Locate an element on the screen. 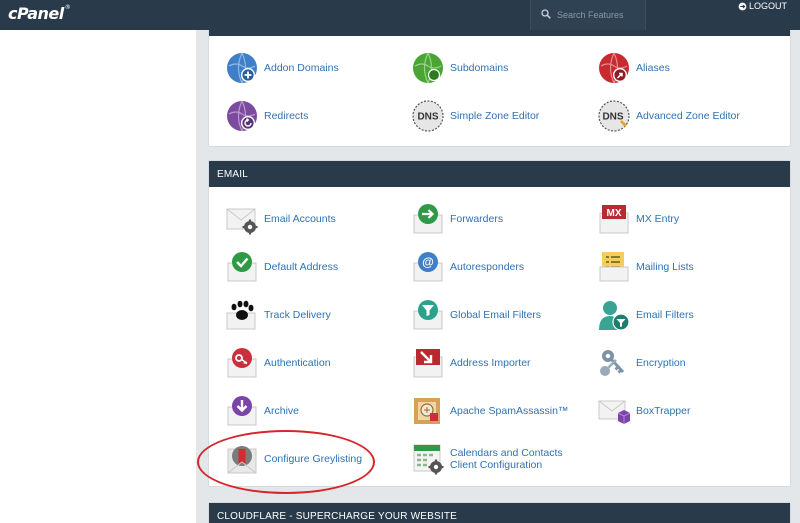 The height and width of the screenshot is (523, 800). mailing-lists-link: Mailing Lists is located at coordinates (646, 267).